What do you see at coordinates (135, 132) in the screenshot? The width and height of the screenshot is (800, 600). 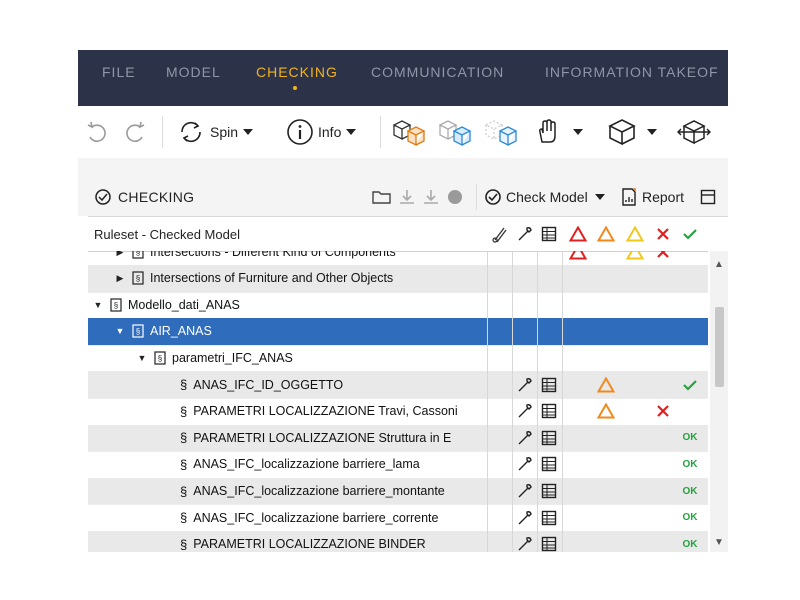 I see `redo-button` at bounding box center [135, 132].